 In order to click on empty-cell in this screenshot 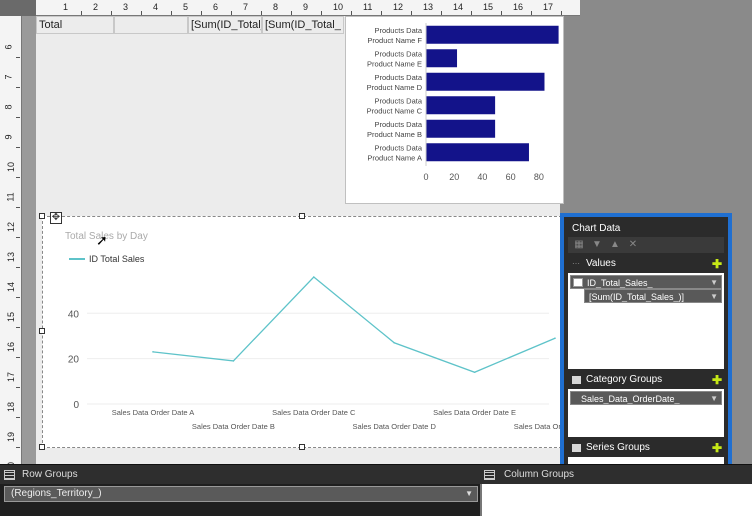, I will do `click(151, 25)`.